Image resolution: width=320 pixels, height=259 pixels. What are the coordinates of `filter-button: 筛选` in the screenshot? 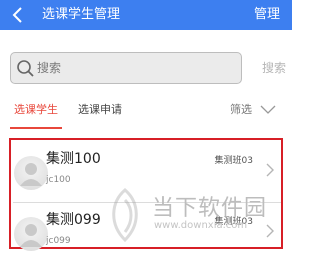 It's located at (241, 109).